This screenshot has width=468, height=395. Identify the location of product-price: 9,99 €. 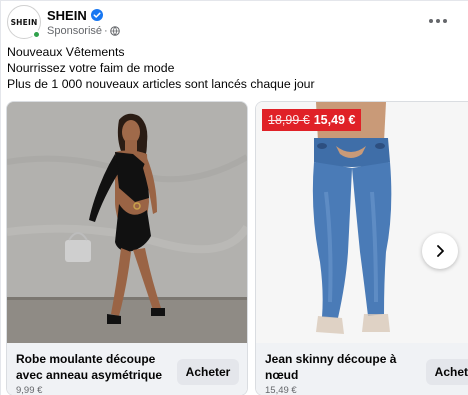
(29, 390).